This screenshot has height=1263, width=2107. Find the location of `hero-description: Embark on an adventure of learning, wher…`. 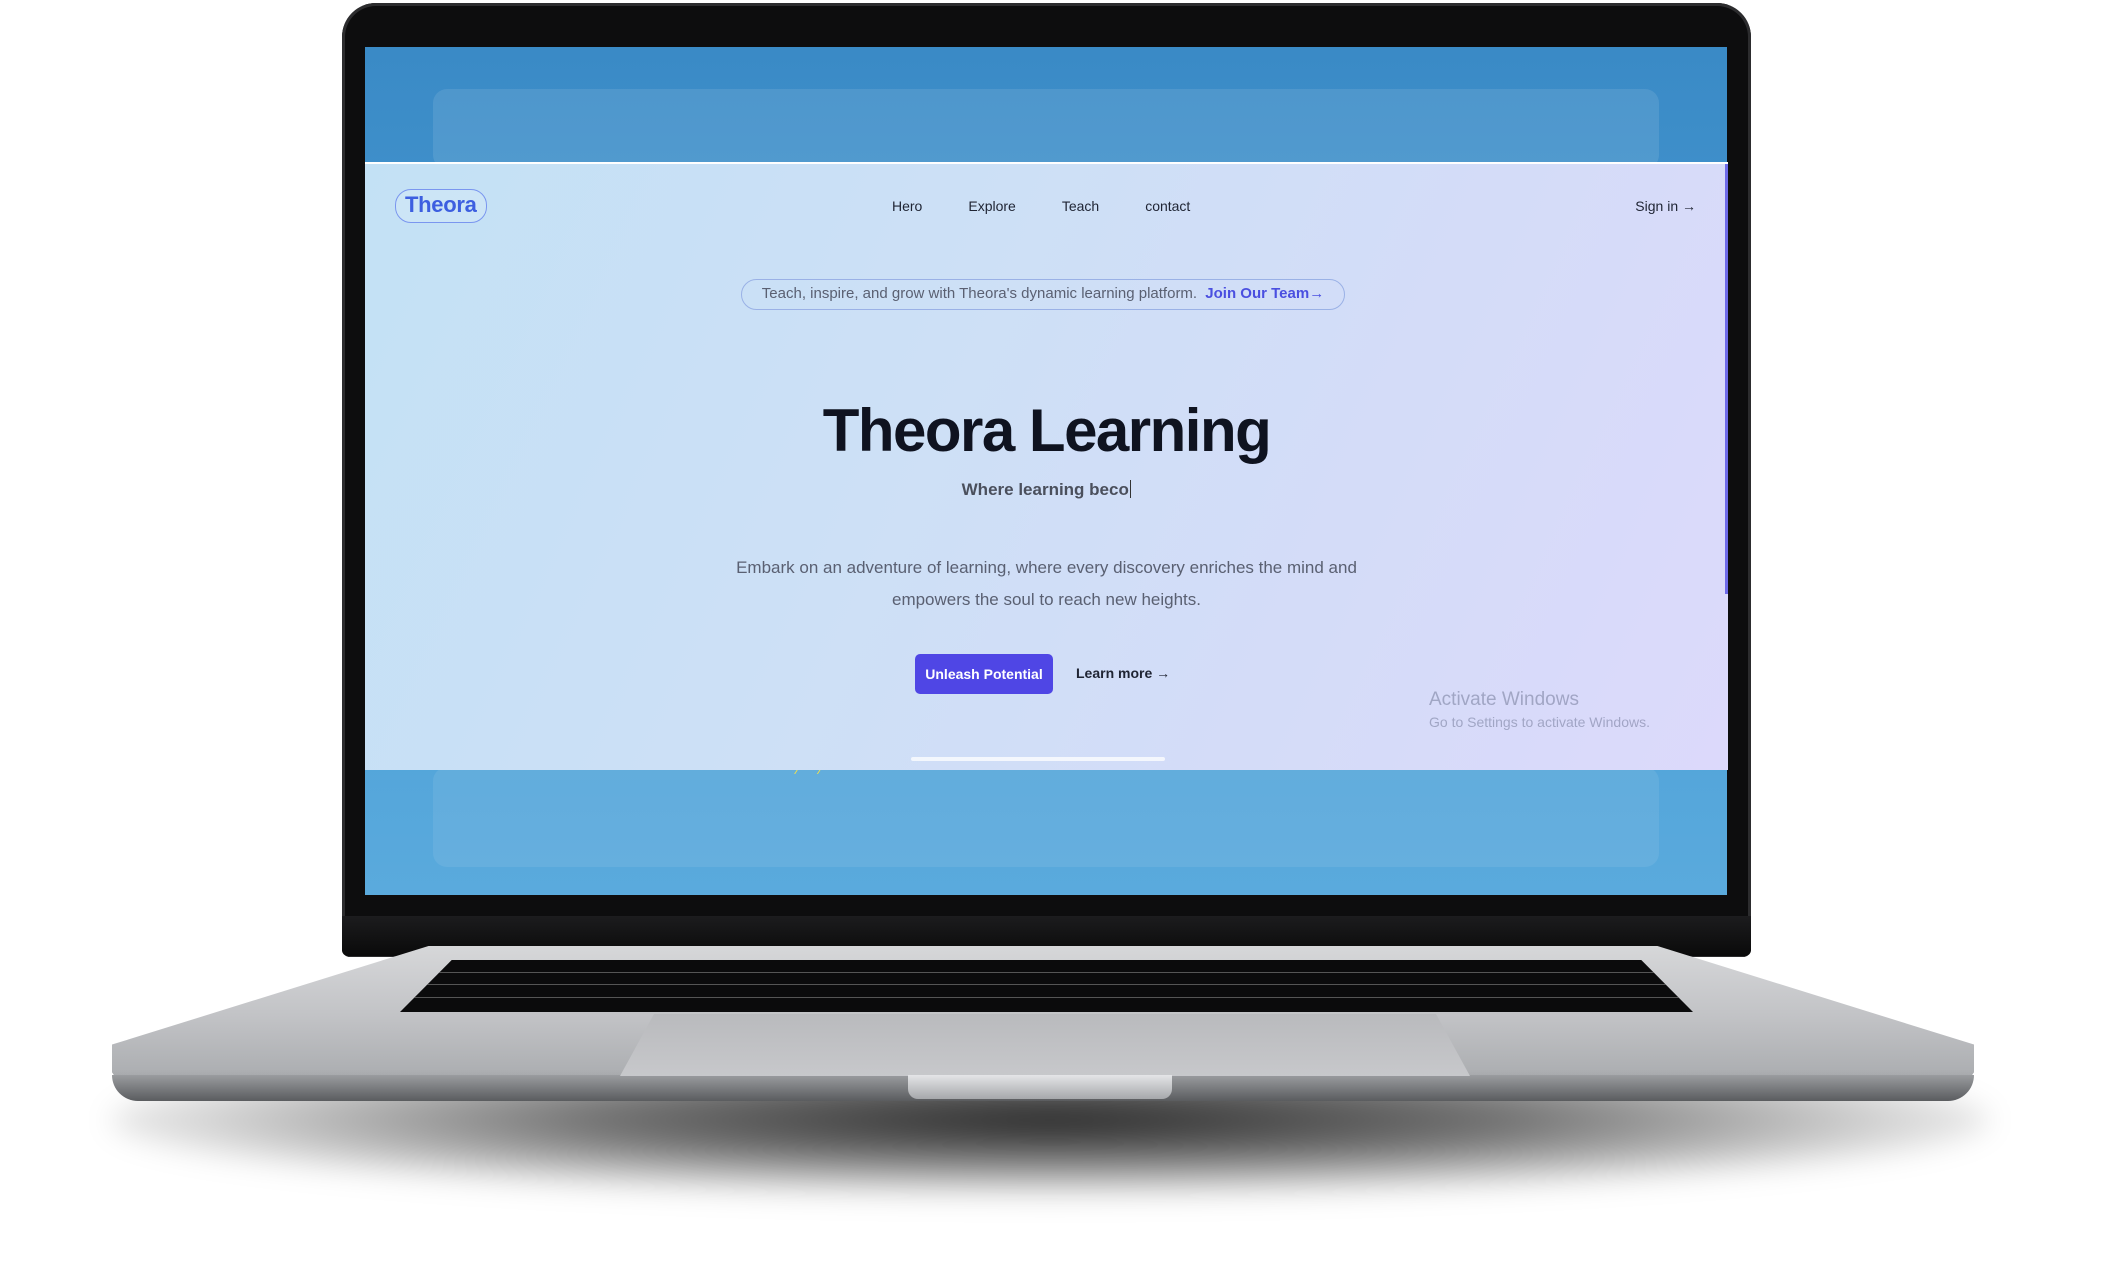

hero-description: Embark on an adventure of learning, wher… is located at coordinates (1046, 584).